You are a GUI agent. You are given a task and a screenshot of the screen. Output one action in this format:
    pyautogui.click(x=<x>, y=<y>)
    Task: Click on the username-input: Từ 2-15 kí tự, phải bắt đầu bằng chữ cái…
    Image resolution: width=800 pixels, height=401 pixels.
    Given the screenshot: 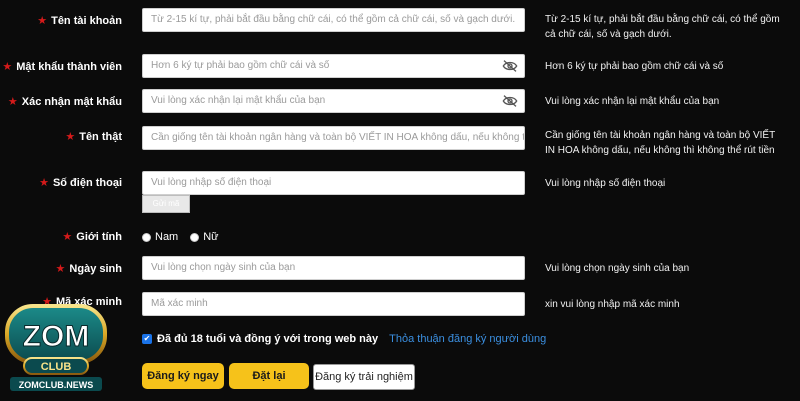 What is the action you would take?
    pyautogui.click(x=333, y=20)
    